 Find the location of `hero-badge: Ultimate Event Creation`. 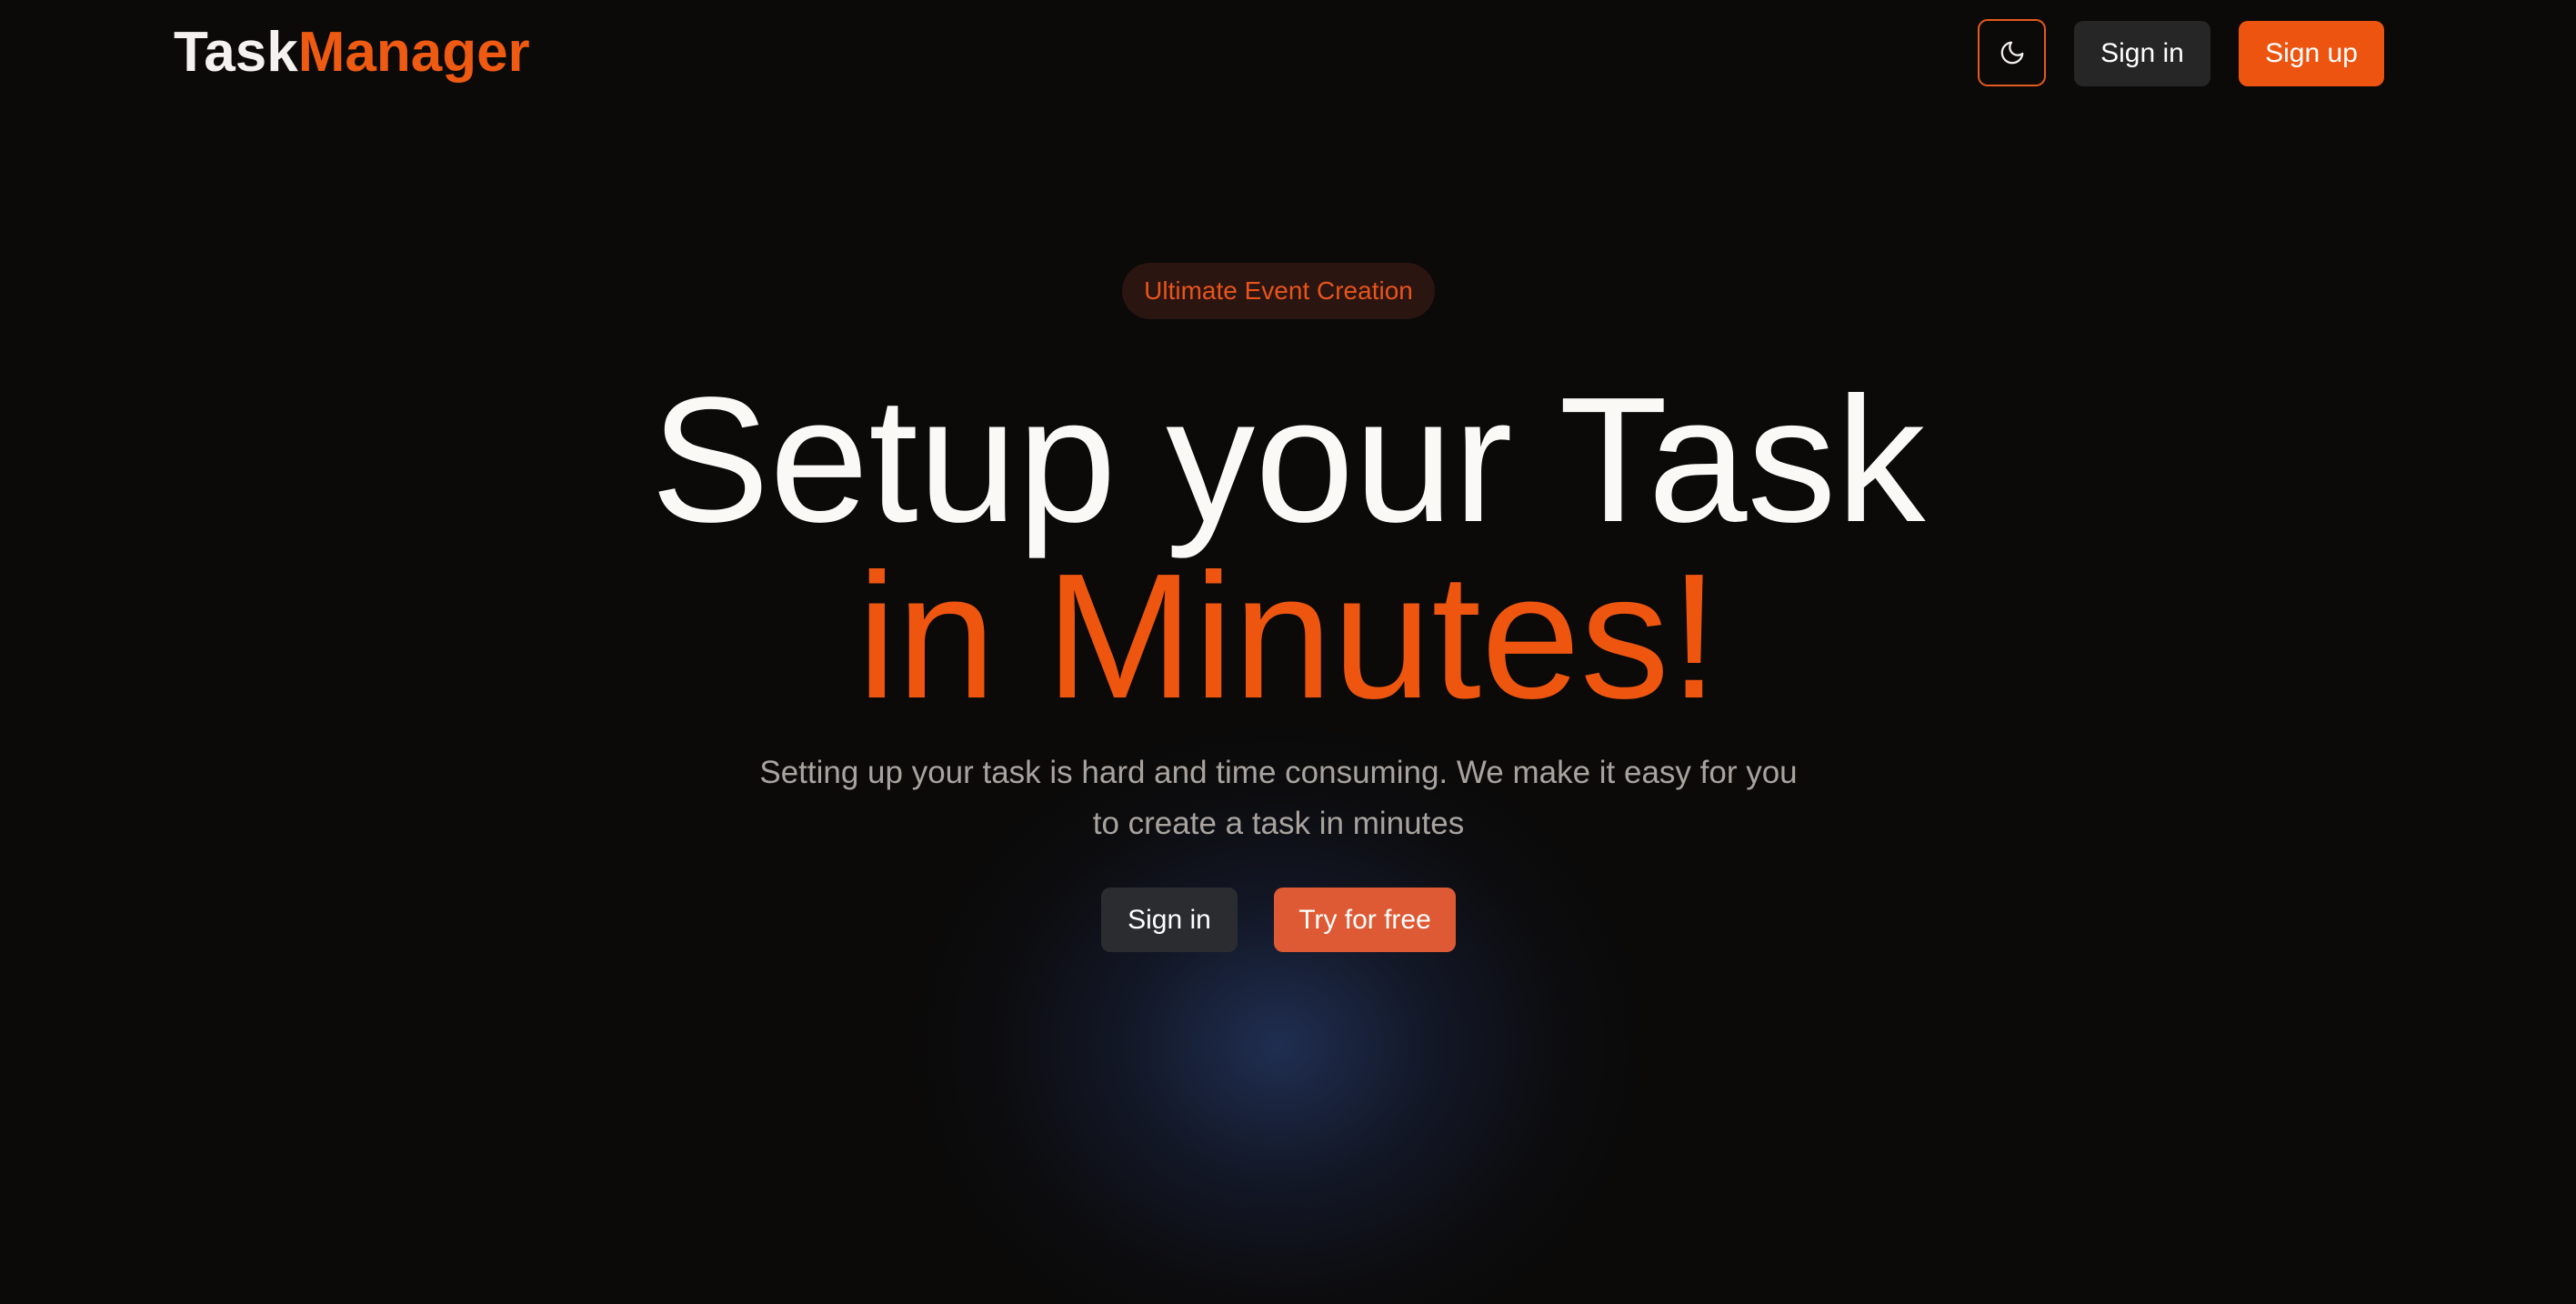

hero-badge: Ultimate Event Creation is located at coordinates (1278, 291).